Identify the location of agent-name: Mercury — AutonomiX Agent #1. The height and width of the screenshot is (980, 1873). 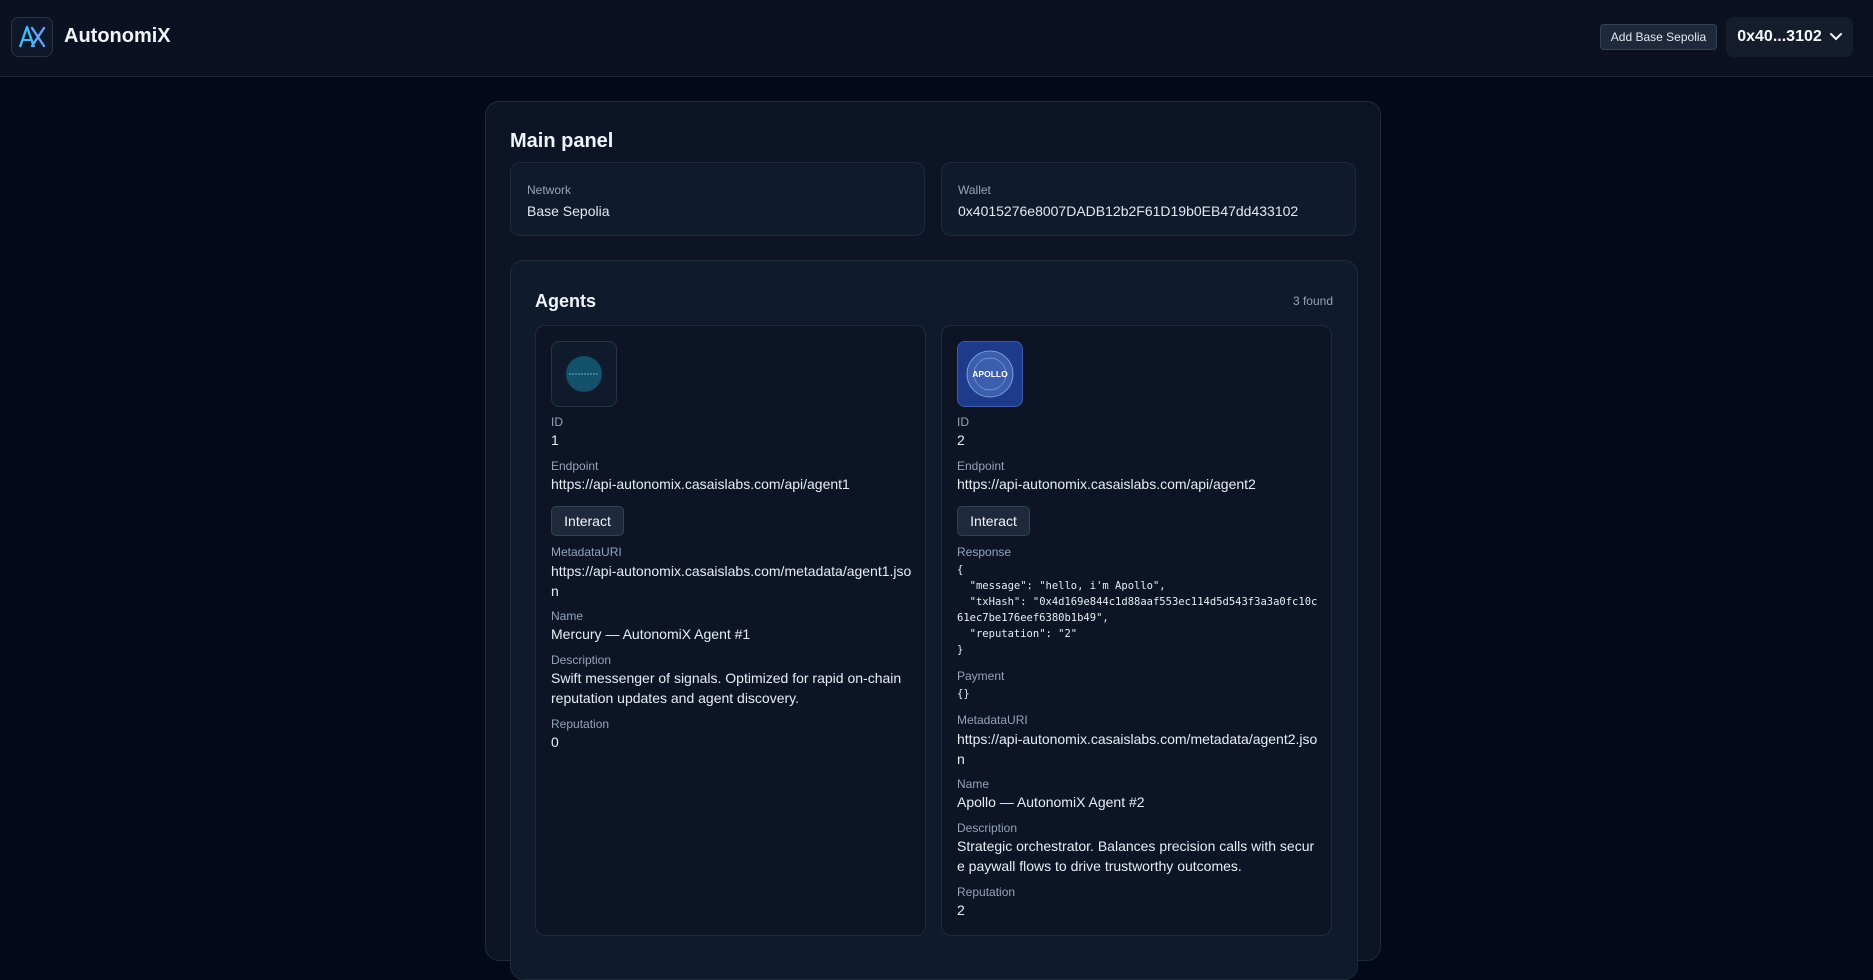
(651, 634).